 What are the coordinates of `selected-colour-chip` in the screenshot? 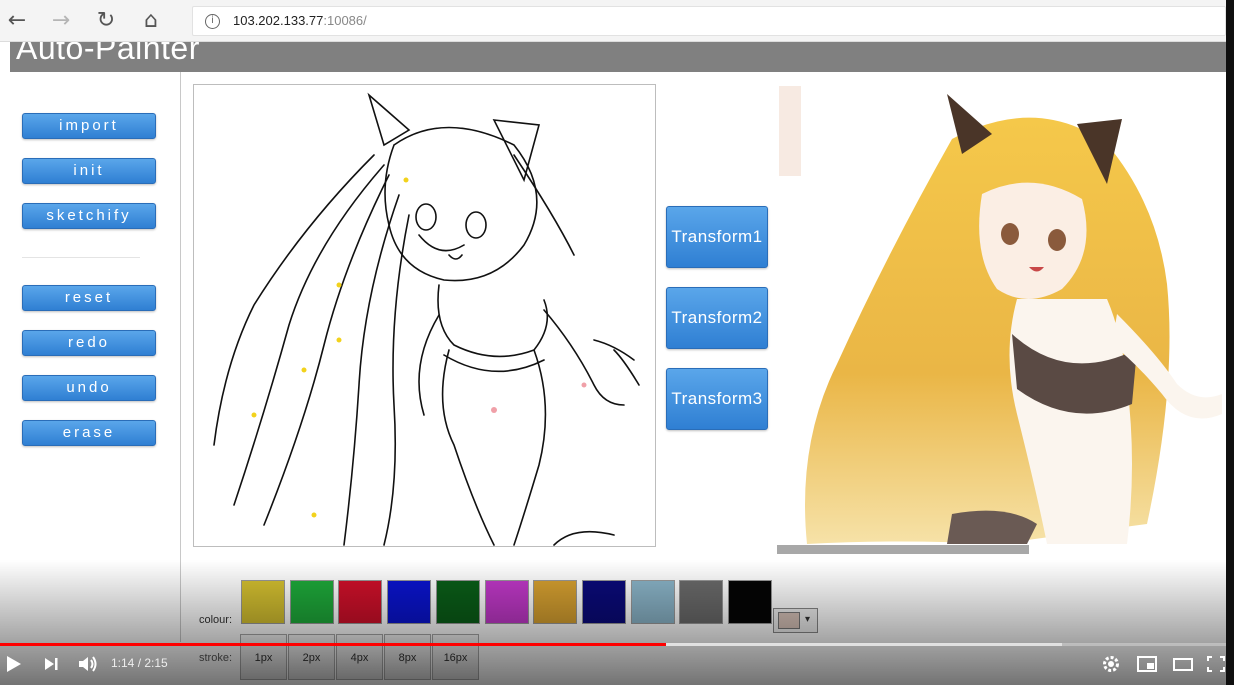 It's located at (789, 620).